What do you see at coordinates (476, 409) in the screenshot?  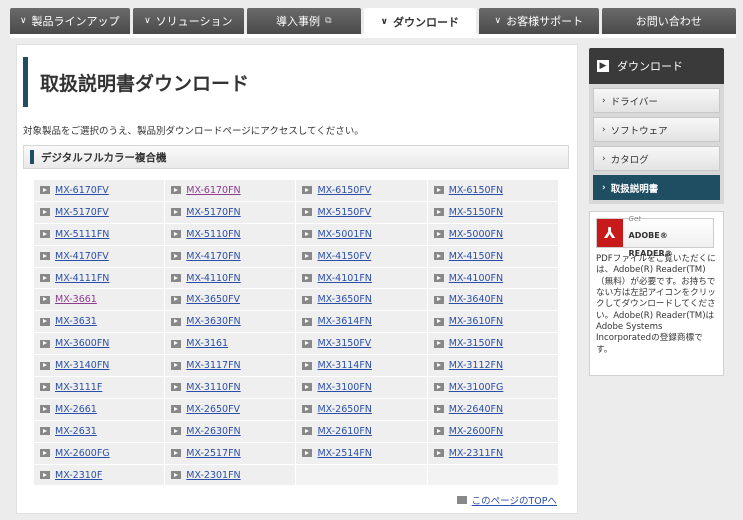 I see `model-link: MX-2640FN` at bounding box center [476, 409].